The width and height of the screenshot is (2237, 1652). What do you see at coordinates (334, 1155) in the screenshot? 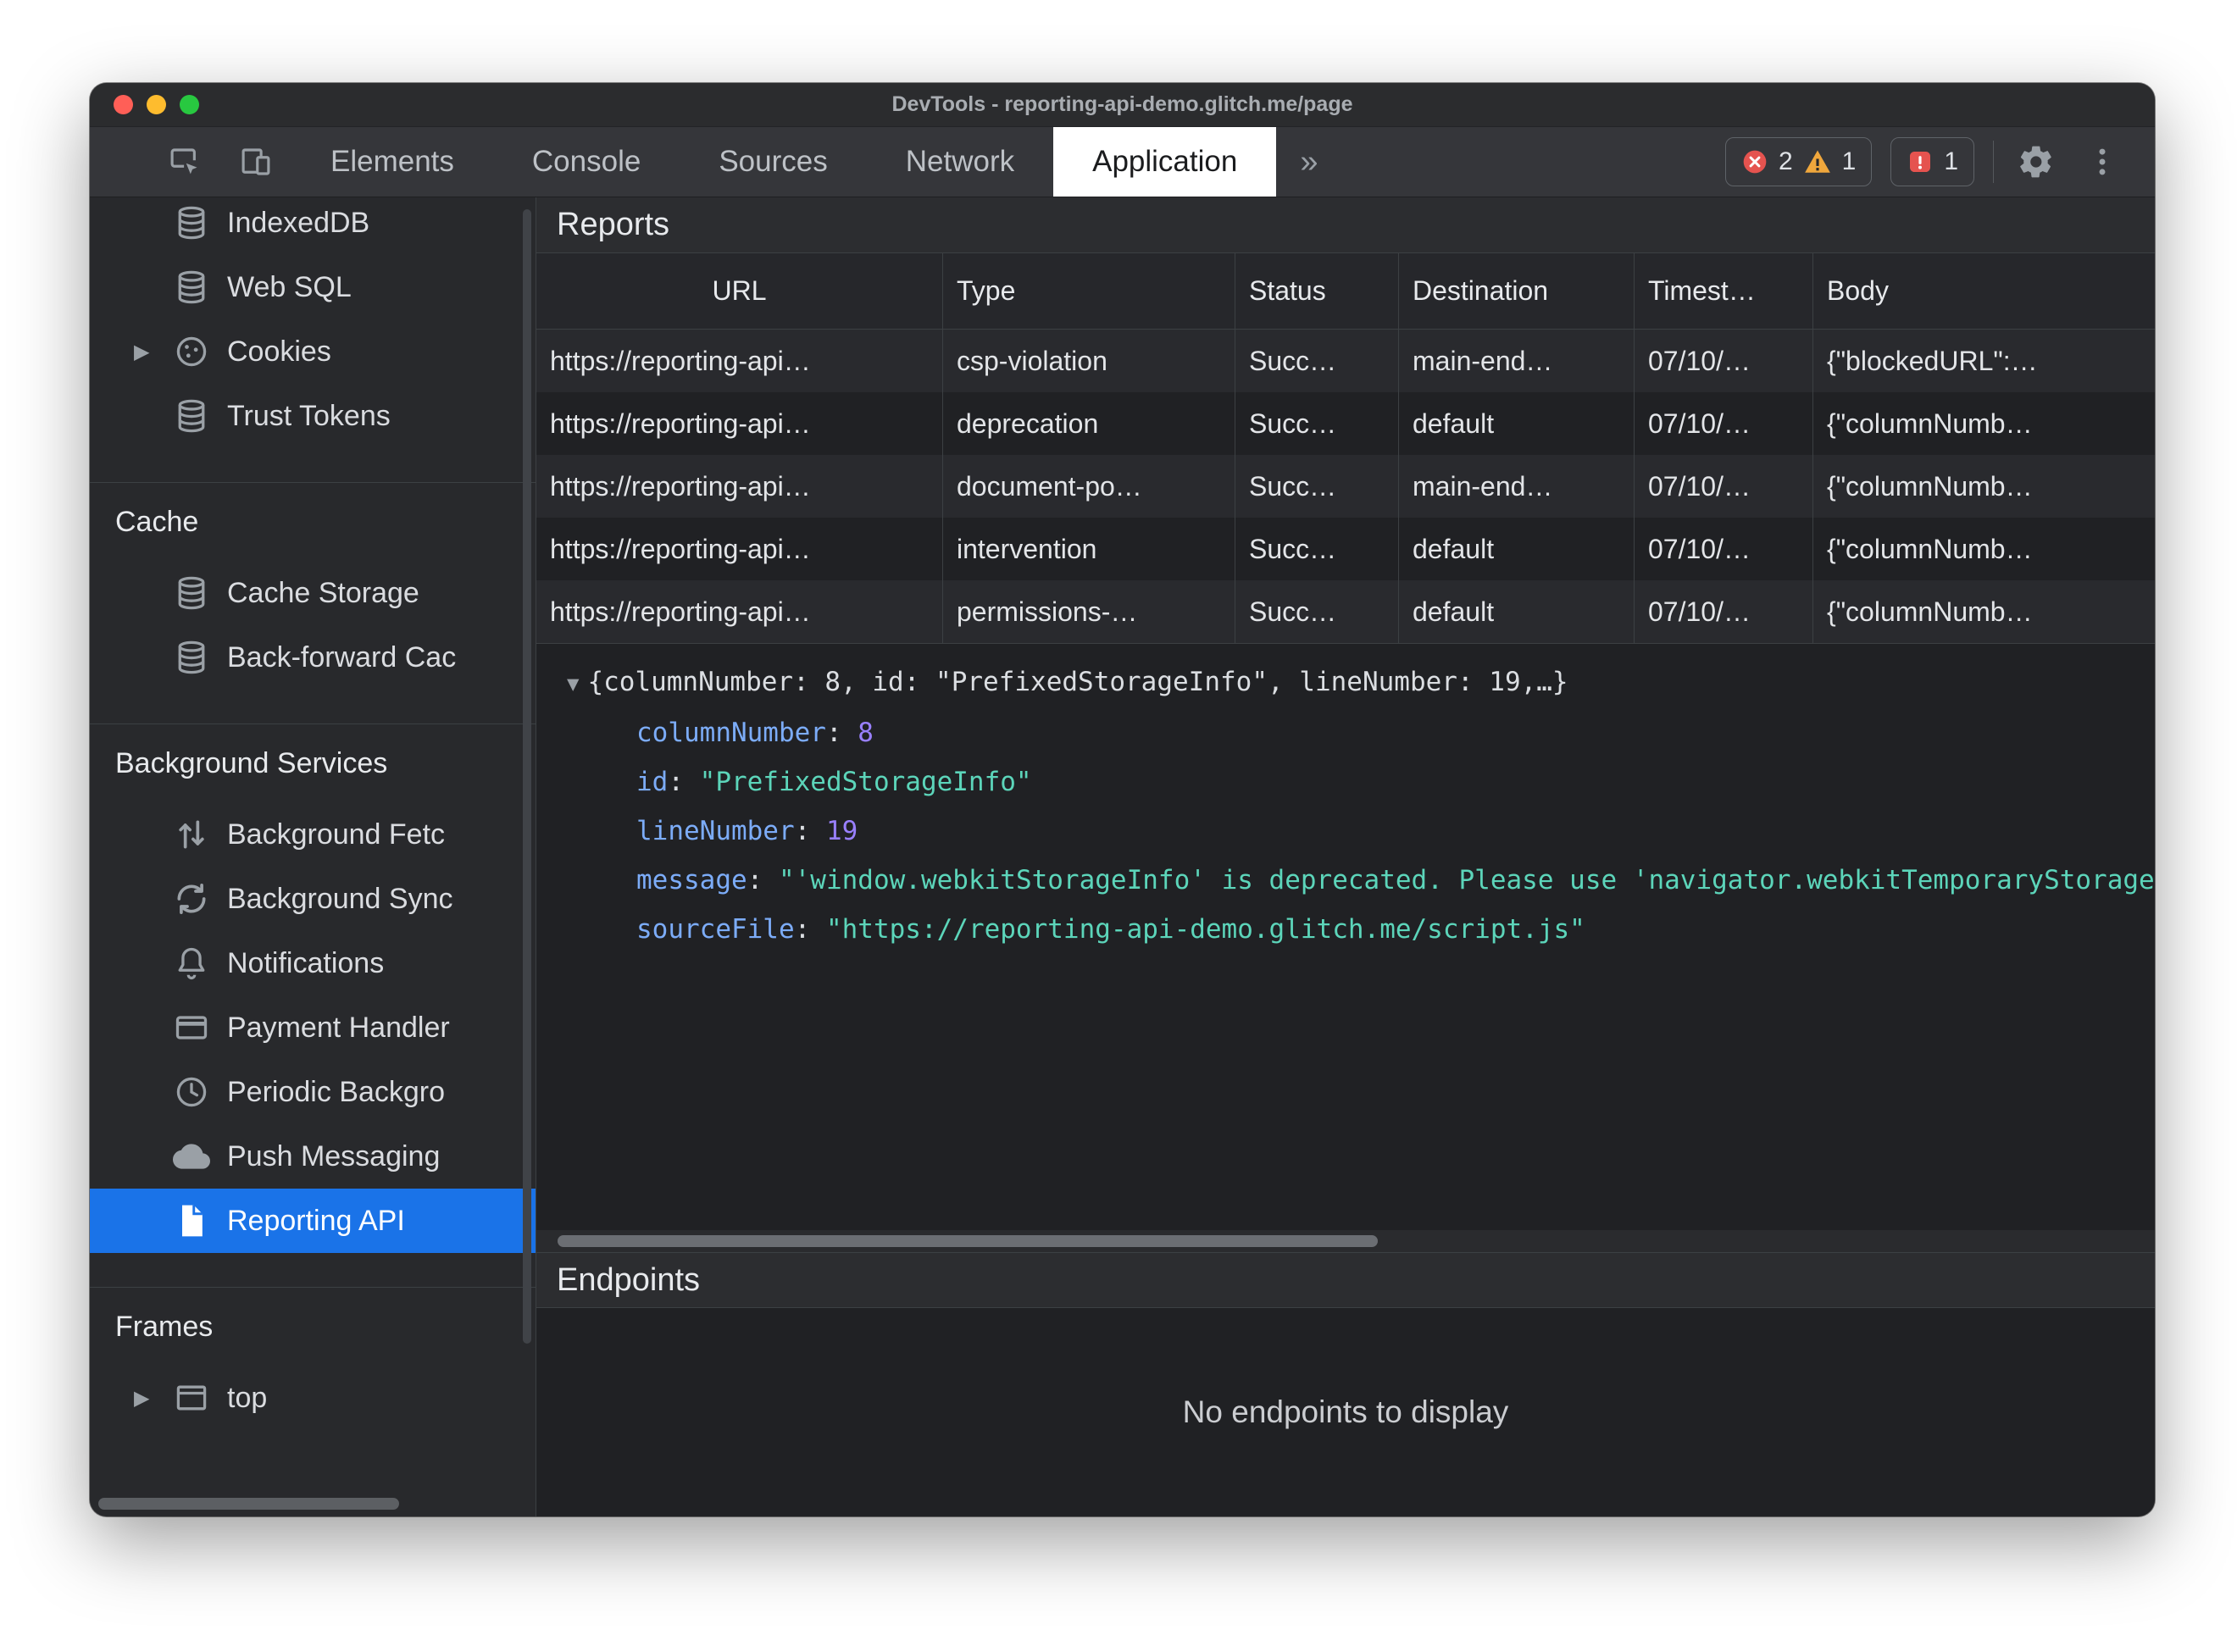
I see `sidebar-item-label: Push Messaging` at bounding box center [334, 1155].